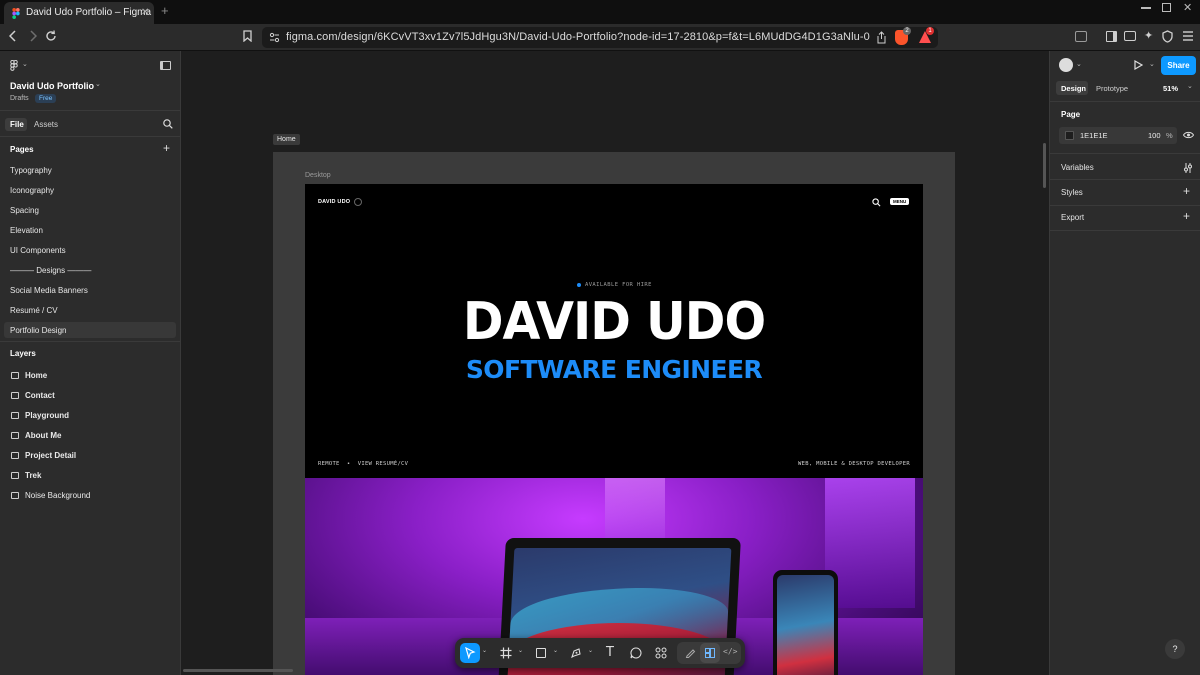 This screenshot has height=675, width=1200. I want to click on page-item-designs-separator: ——— Designs ———, so click(50, 270).